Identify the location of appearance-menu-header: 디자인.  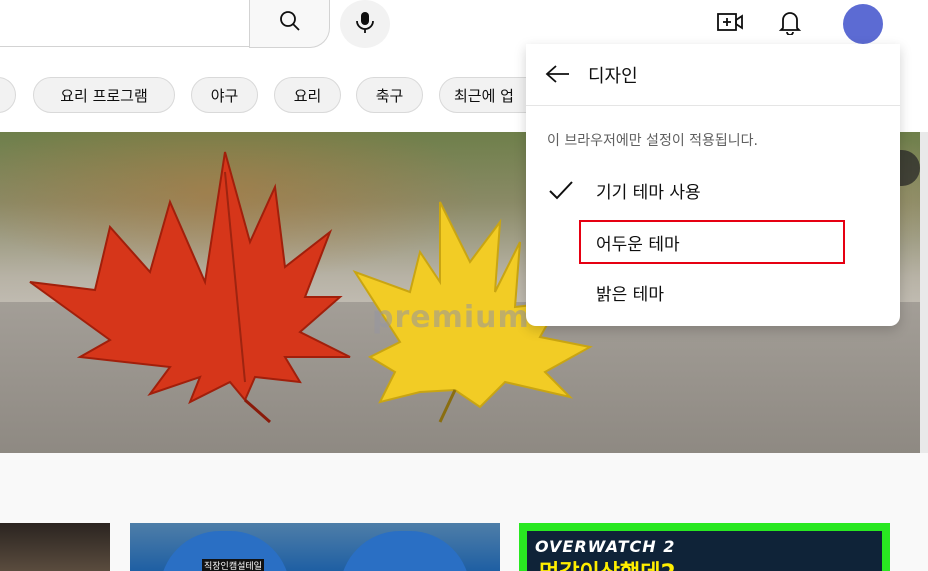
(713, 75).